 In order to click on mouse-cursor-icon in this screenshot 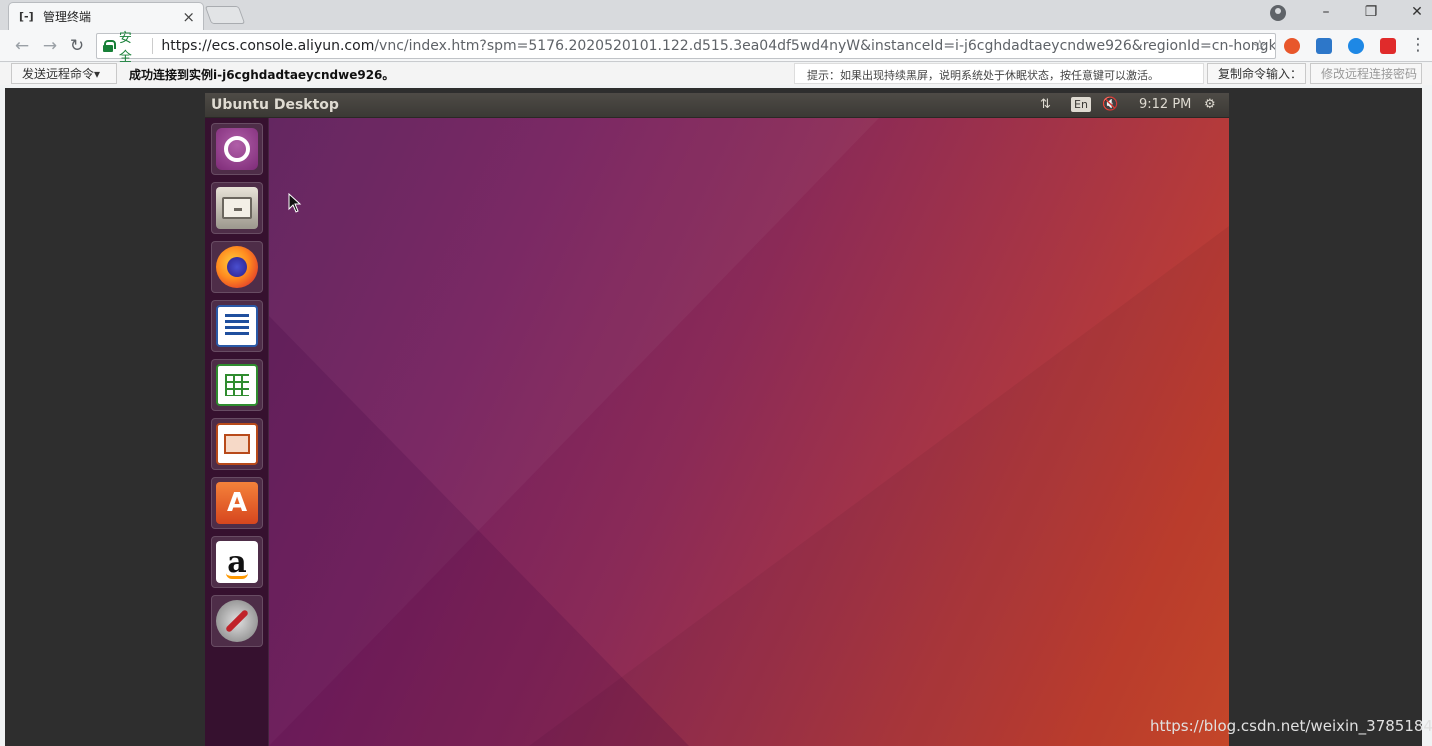, I will do `click(295, 203)`.